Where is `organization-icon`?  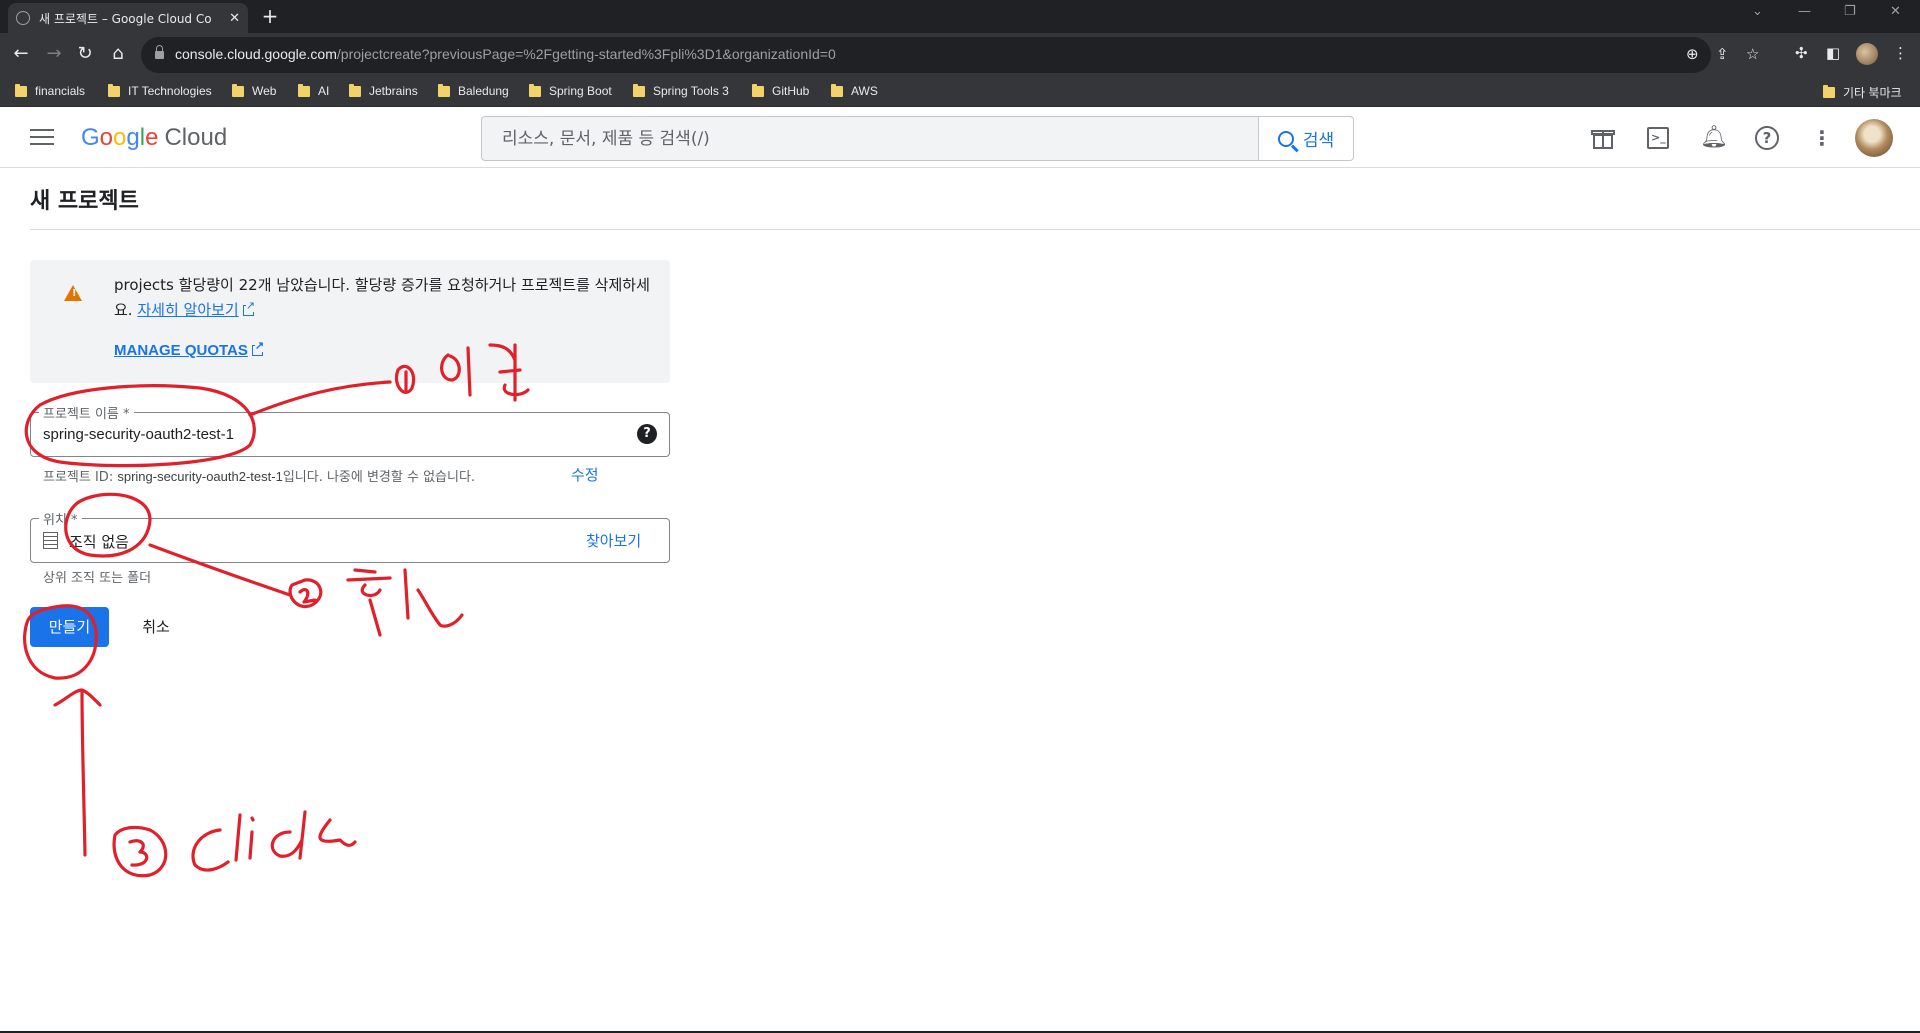
organization-icon is located at coordinates (50, 540).